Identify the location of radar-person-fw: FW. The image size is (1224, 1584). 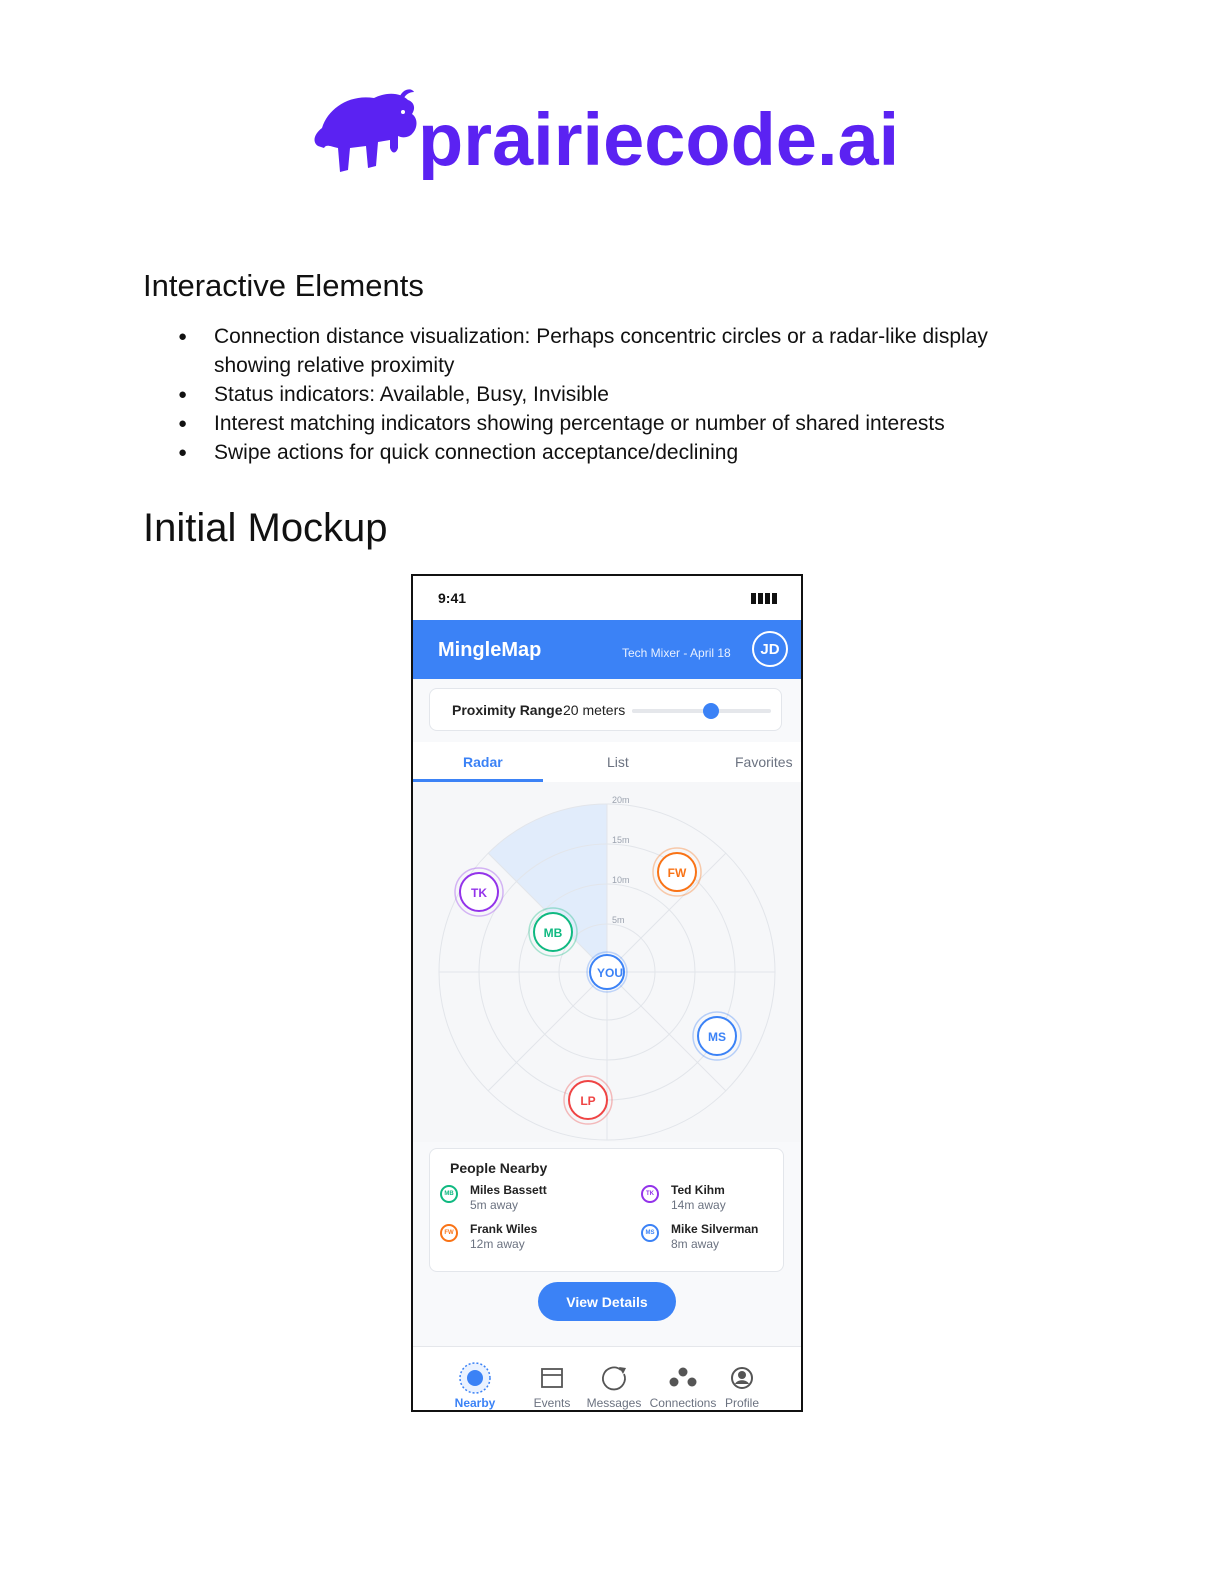
(677, 872).